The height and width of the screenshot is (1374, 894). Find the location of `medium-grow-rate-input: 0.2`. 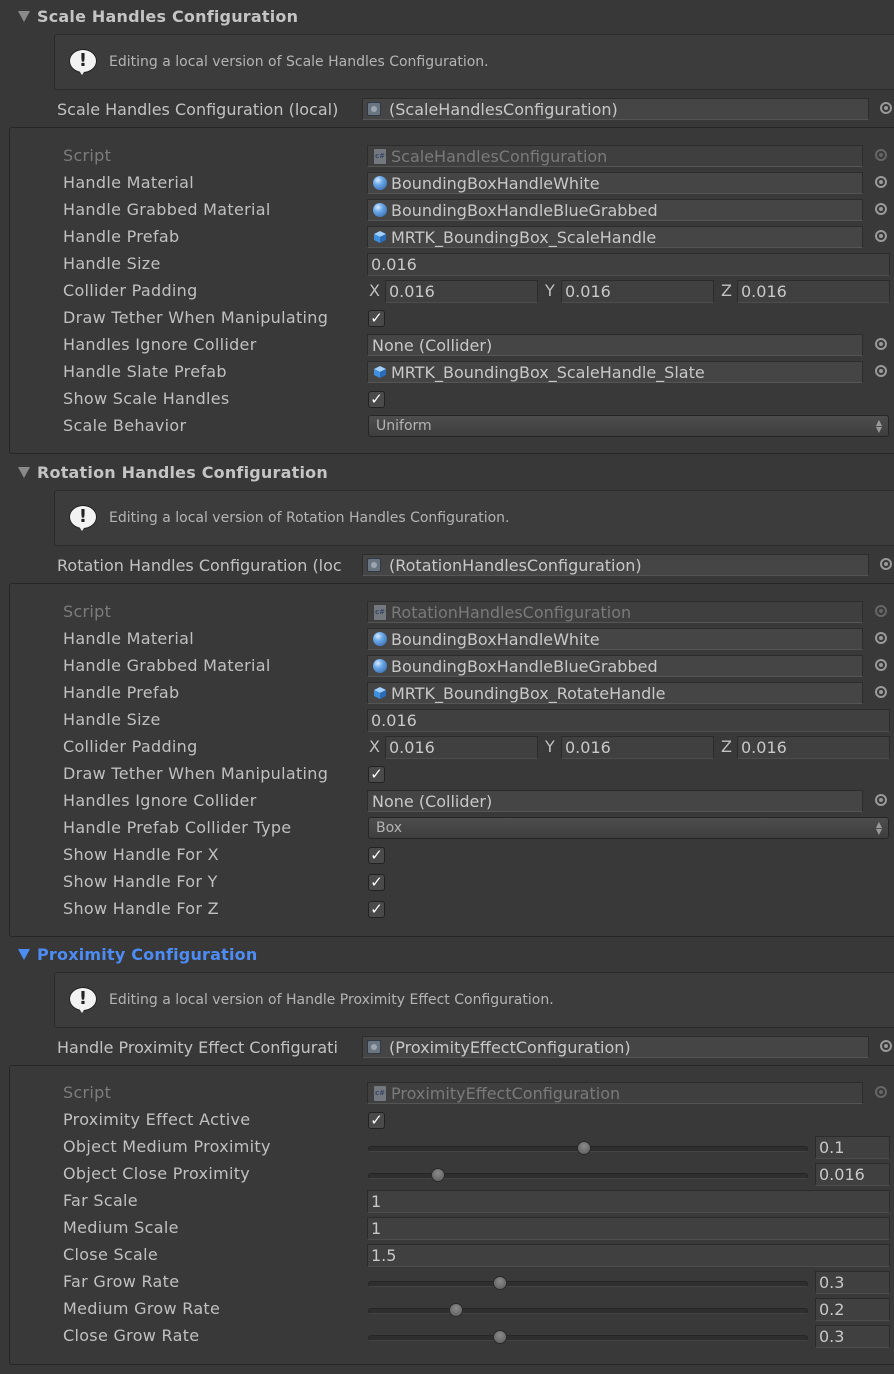

medium-grow-rate-input: 0.2 is located at coordinates (852, 1309).